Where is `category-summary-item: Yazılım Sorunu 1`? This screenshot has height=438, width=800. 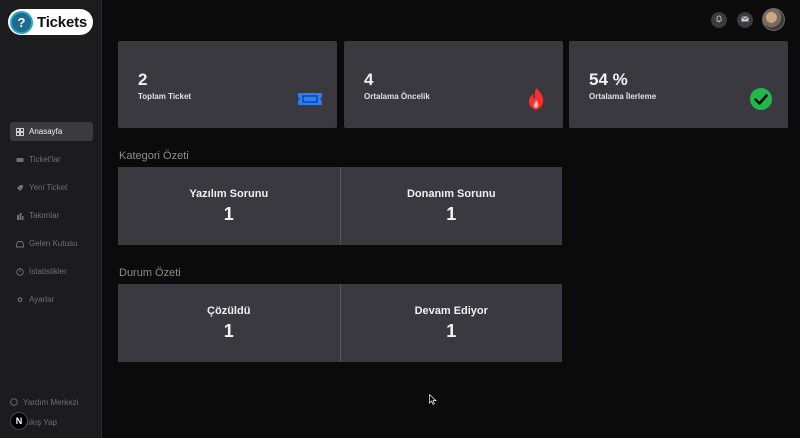 category-summary-item: Yazılım Sorunu 1 is located at coordinates (229, 206).